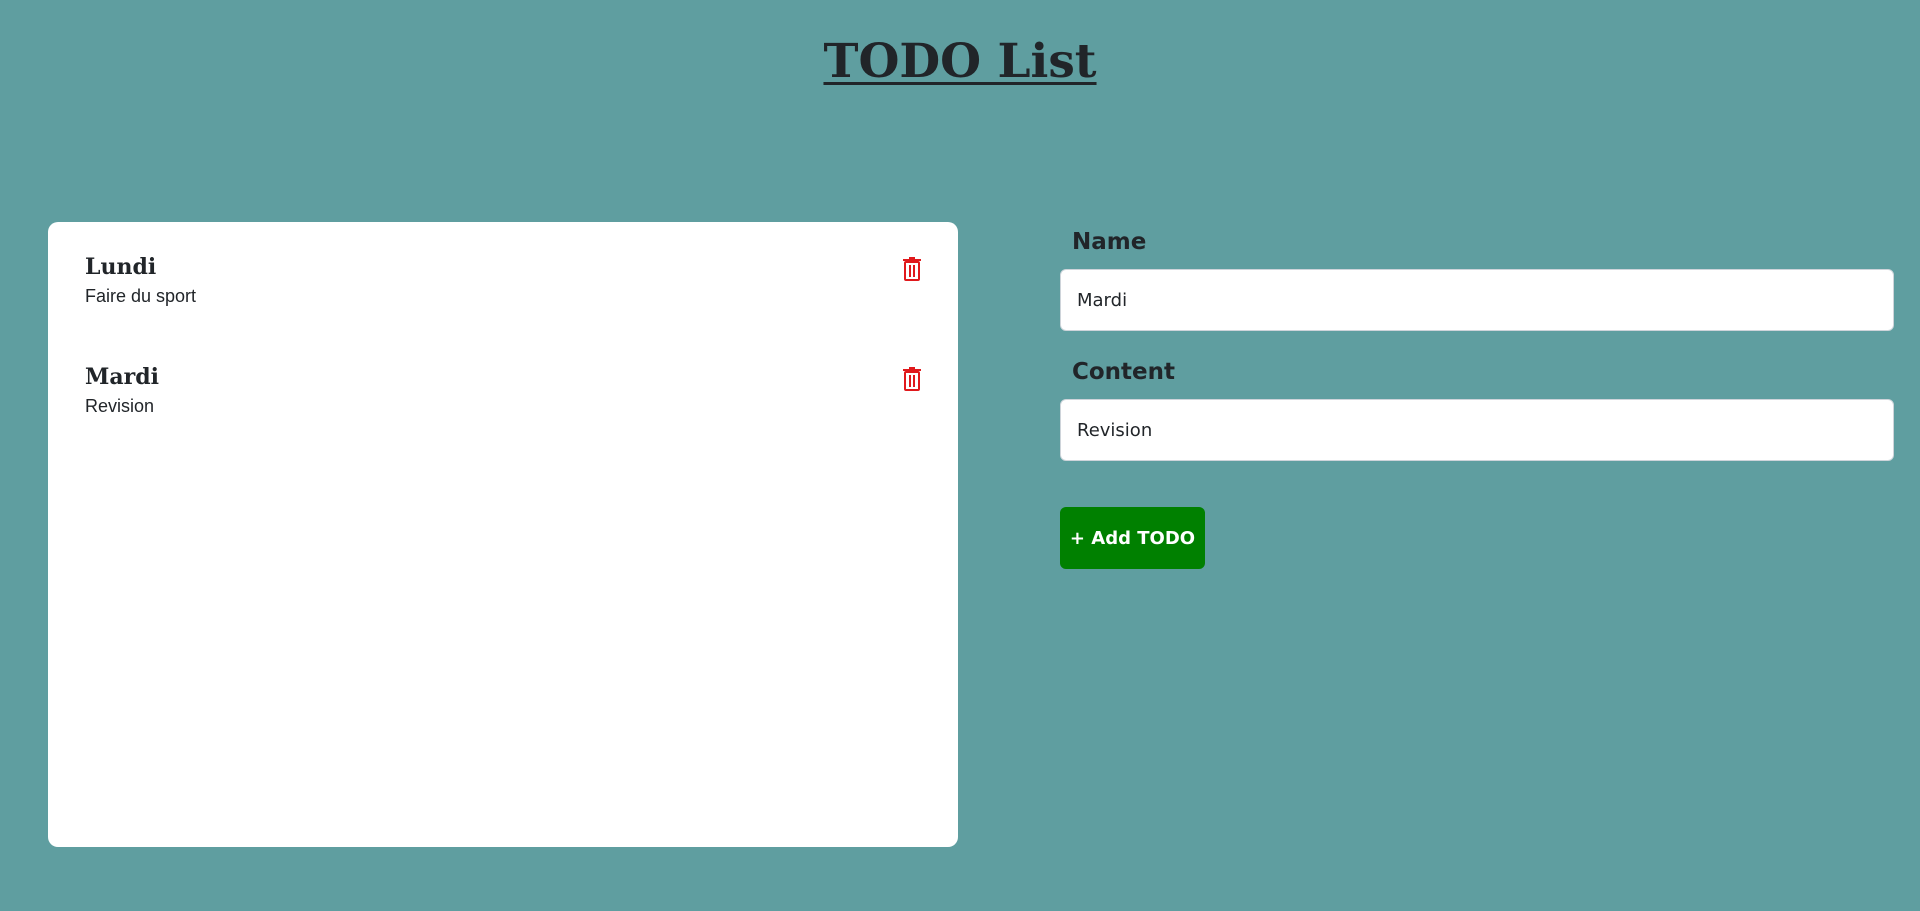 The width and height of the screenshot is (1920, 911). What do you see at coordinates (1124, 372) in the screenshot?
I see `content-label: Content` at bounding box center [1124, 372].